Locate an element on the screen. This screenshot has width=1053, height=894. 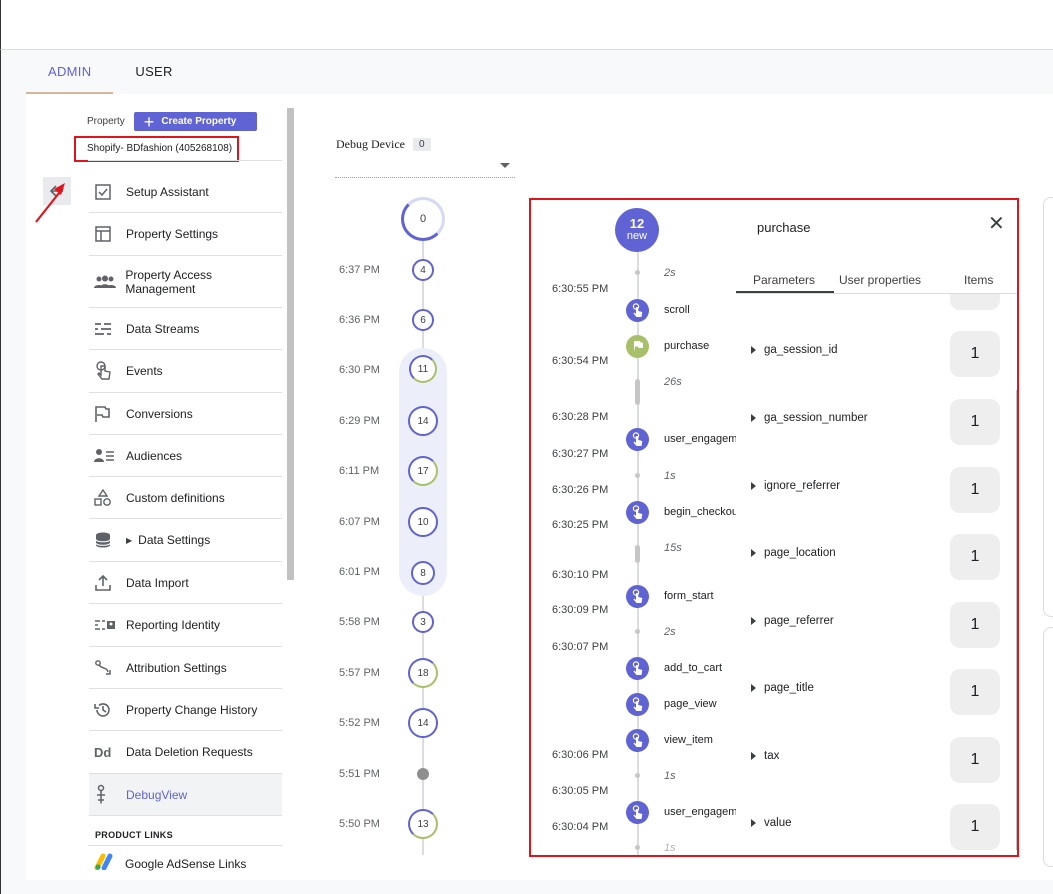
minute-row: 6:37 PM 4 is located at coordinates (398, 270).